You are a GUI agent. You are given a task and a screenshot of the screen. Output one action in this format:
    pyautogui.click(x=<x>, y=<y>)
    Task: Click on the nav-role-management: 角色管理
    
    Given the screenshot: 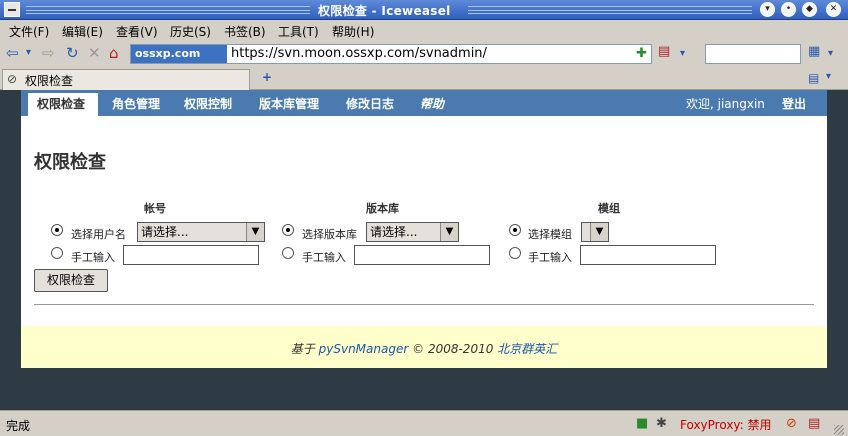 What is the action you would take?
    pyautogui.click(x=136, y=103)
    